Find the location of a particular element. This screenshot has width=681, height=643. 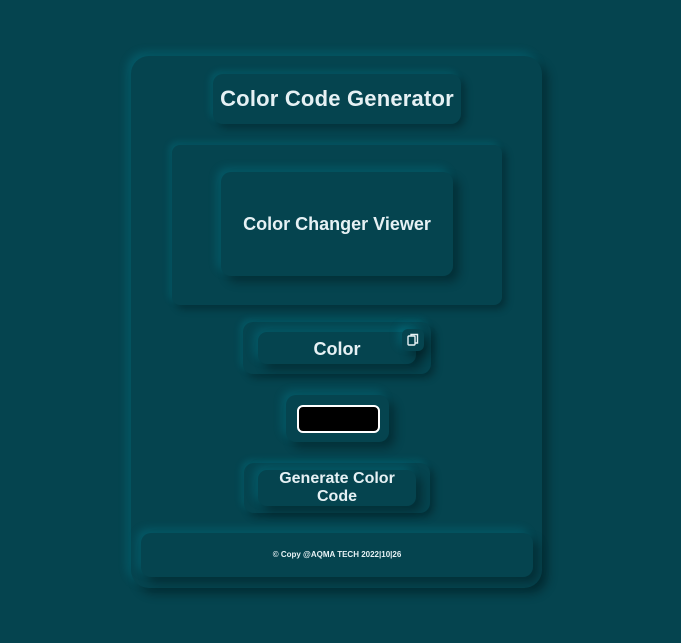

copy-button is located at coordinates (413, 340).